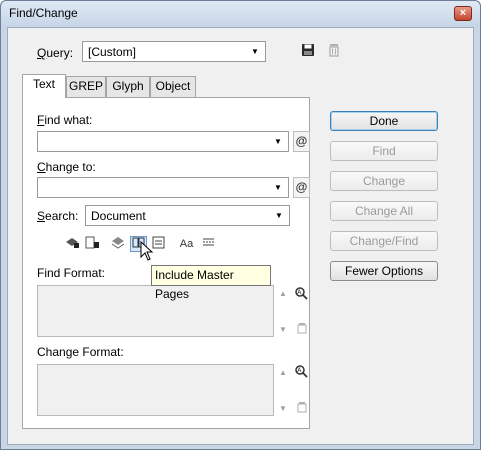  What do you see at coordinates (384, 241) in the screenshot?
I see `change-find-button: Change/Find` at bounding box center [384, 241].